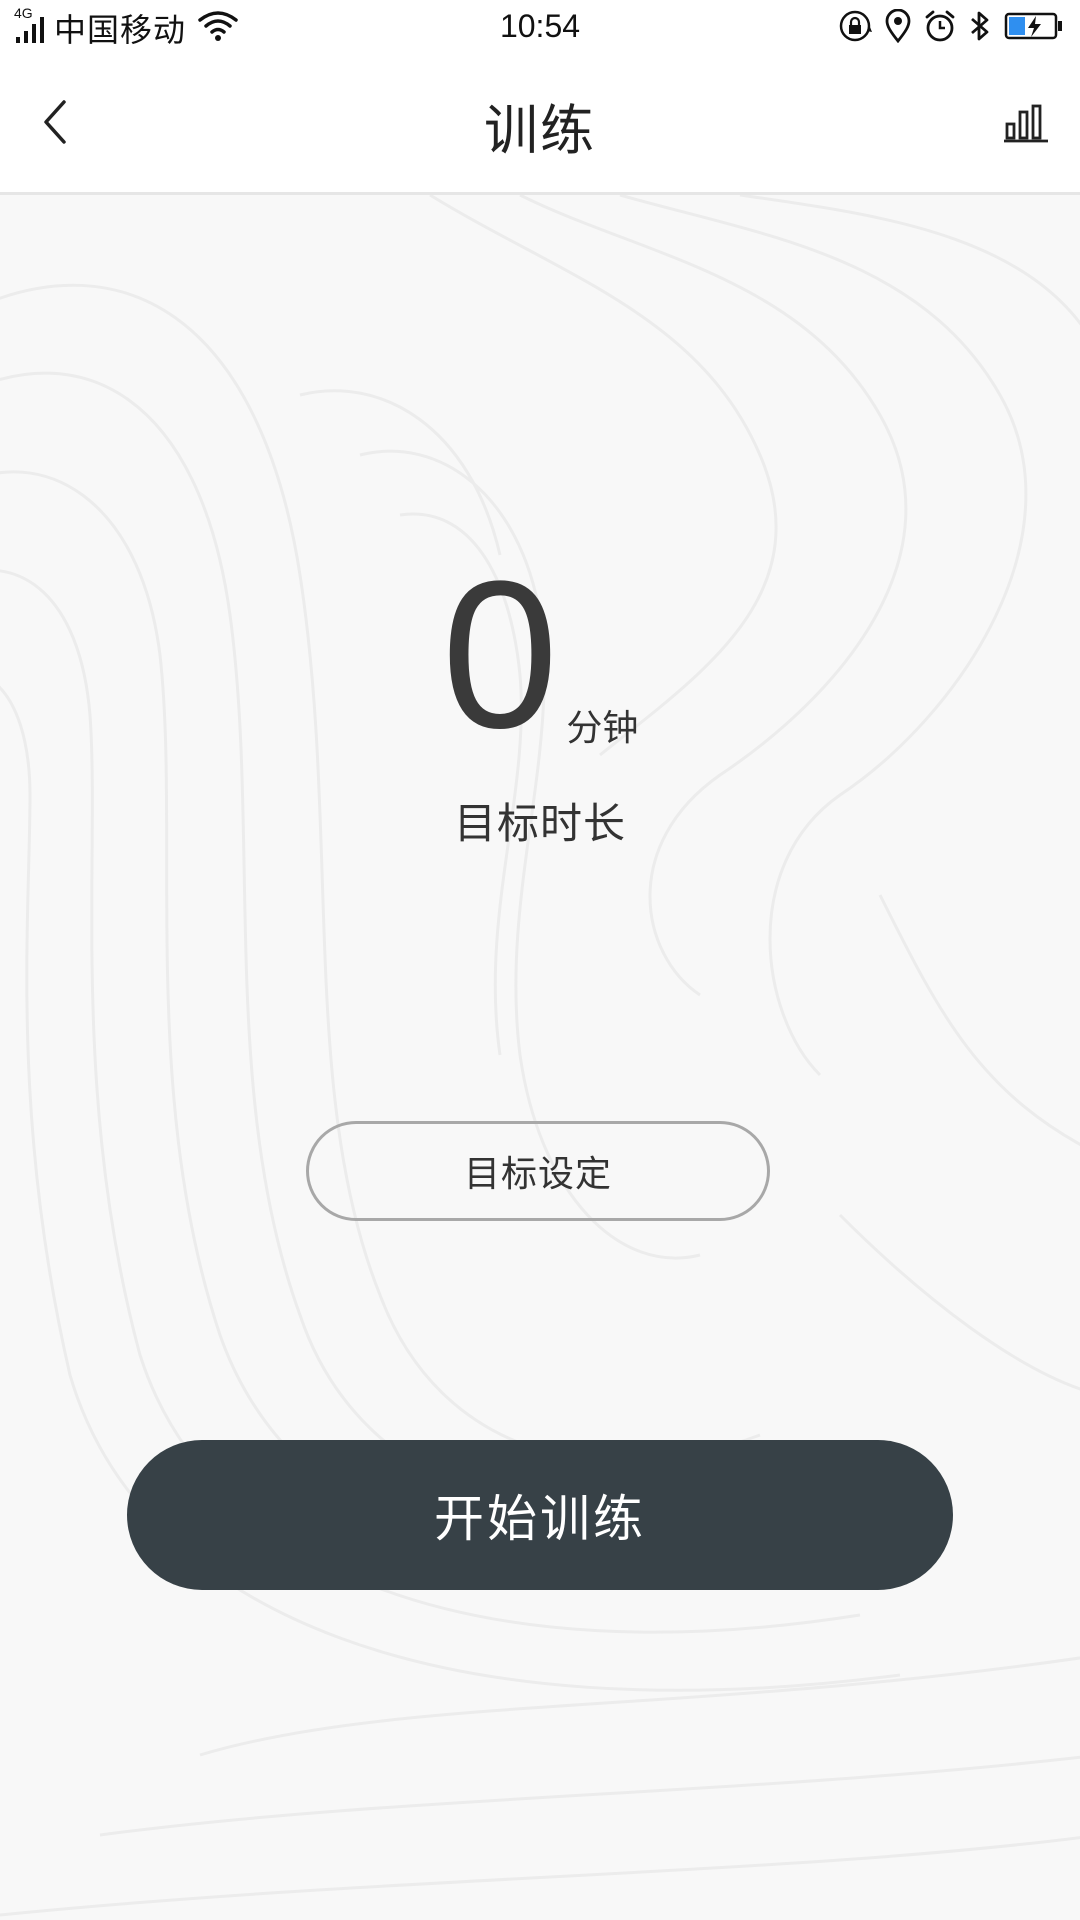  Describe the element at coordinates (940, 28) in the screenshot. I see `alarm-icon` at that location.